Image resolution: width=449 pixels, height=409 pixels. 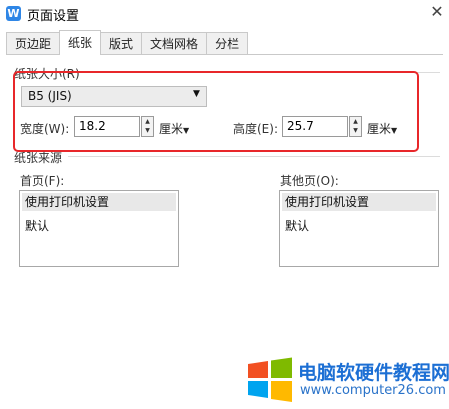 I want to click on dialog-title: 页面设置, so click(x=53, y=16).